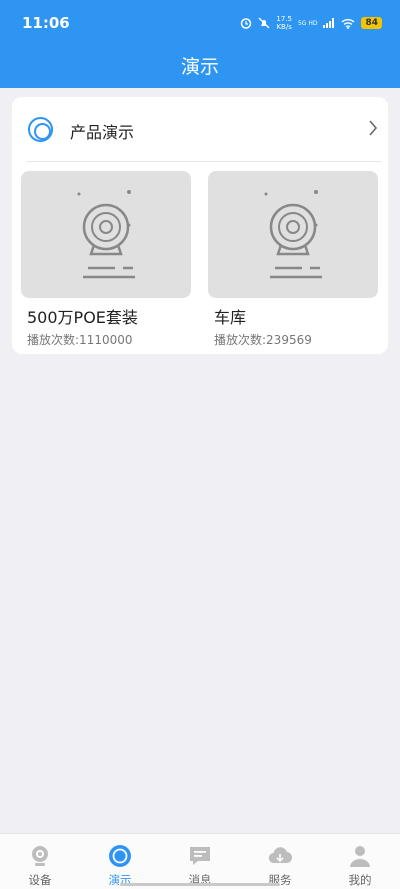  Describe the element at coordinates (307, 23) in the screenshot. I see `network-type: 5G HD` at that location.